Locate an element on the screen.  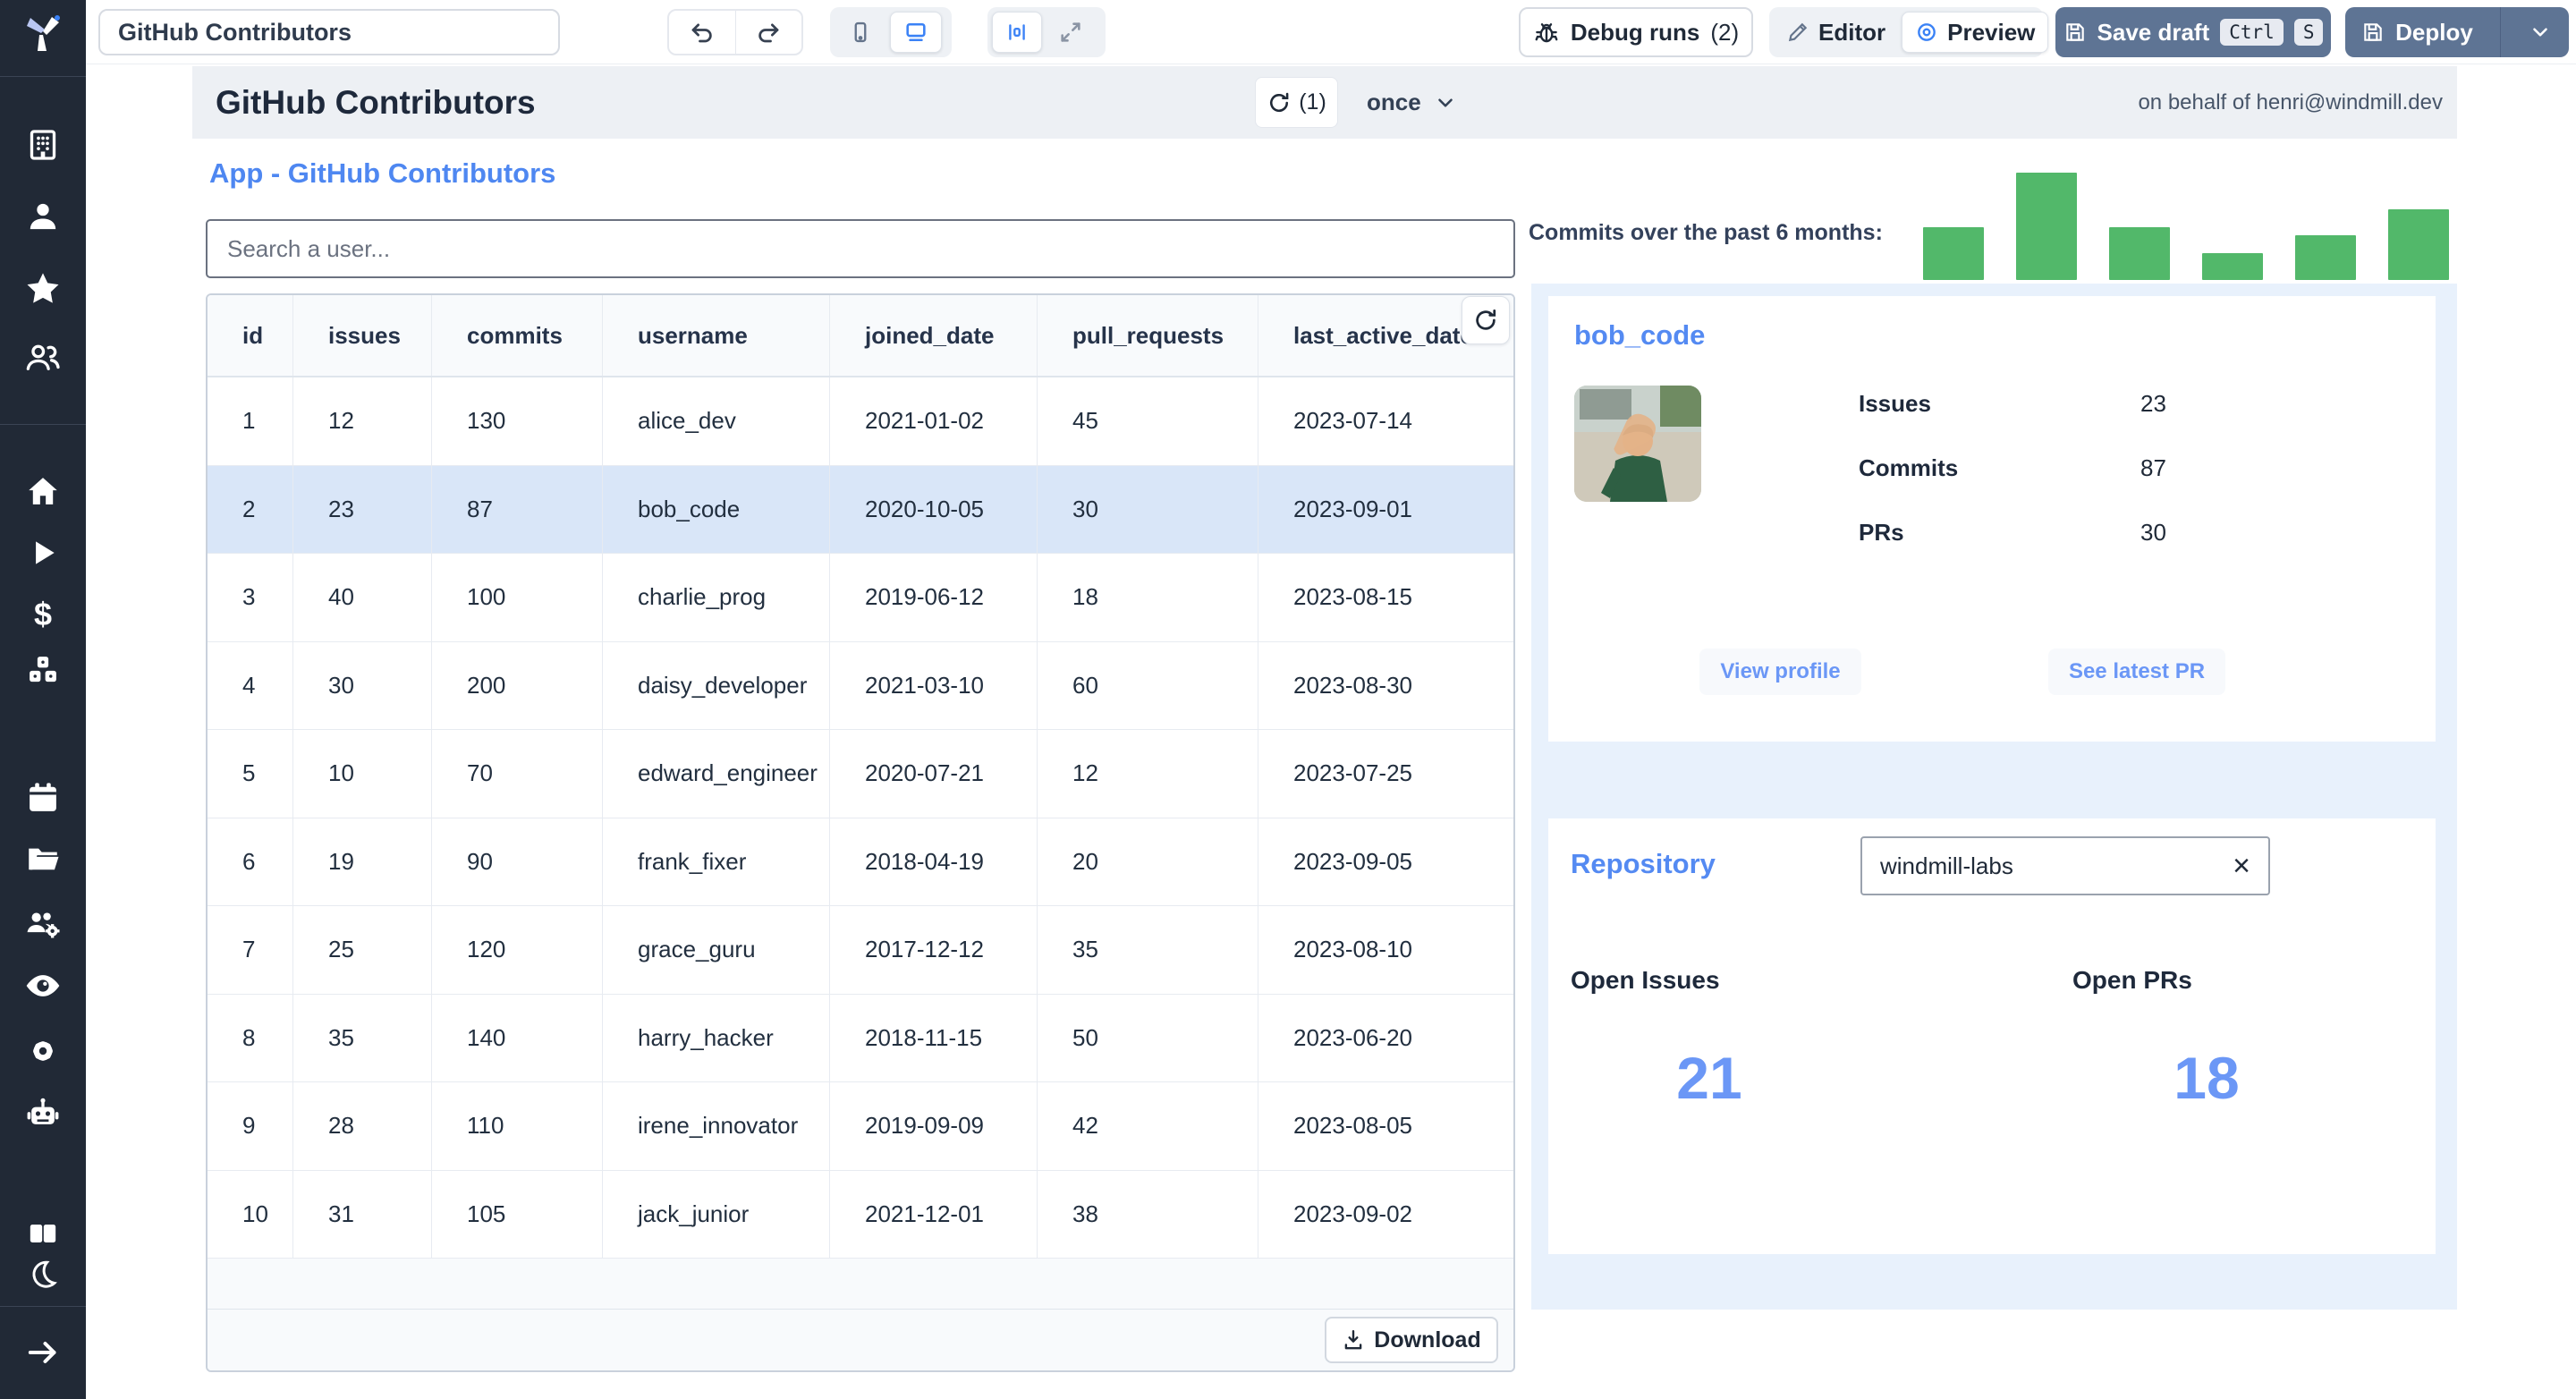
table-cell: edward_engineer is located at coordinates (716, 774).